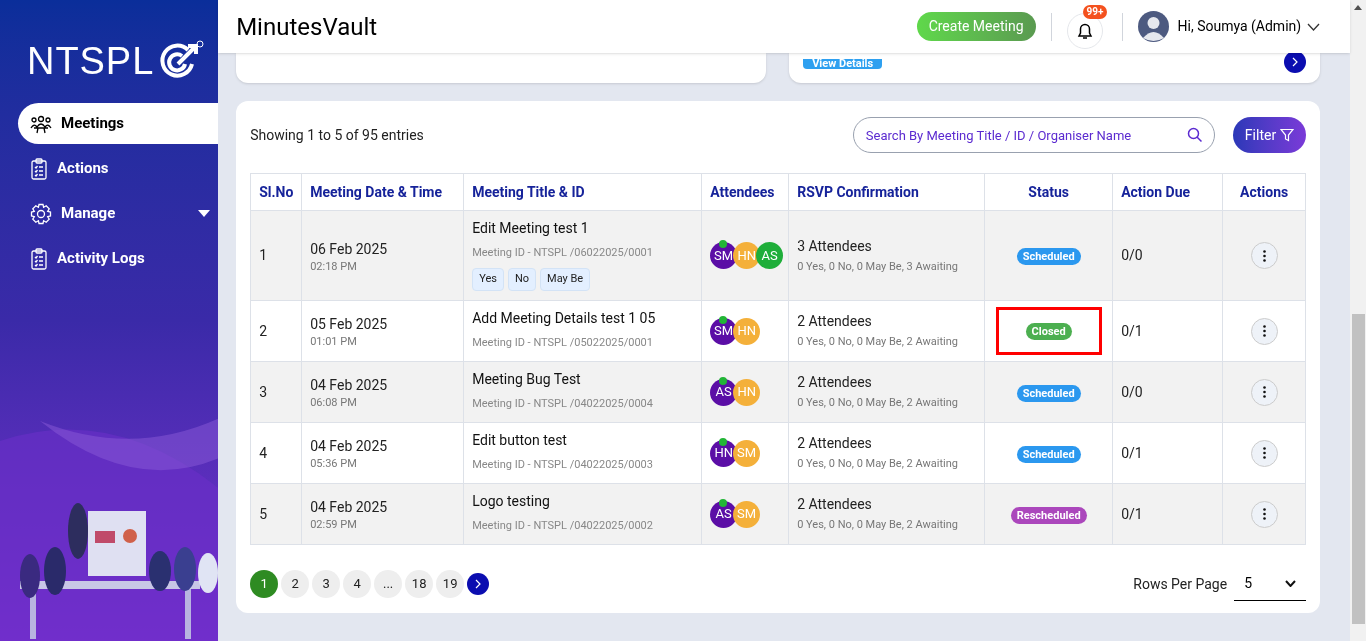 This screenshot has height=641, width=1366. Describe the element at coordinates (263, 330) in the screenshot. I see `table-cell: 2` at that location.